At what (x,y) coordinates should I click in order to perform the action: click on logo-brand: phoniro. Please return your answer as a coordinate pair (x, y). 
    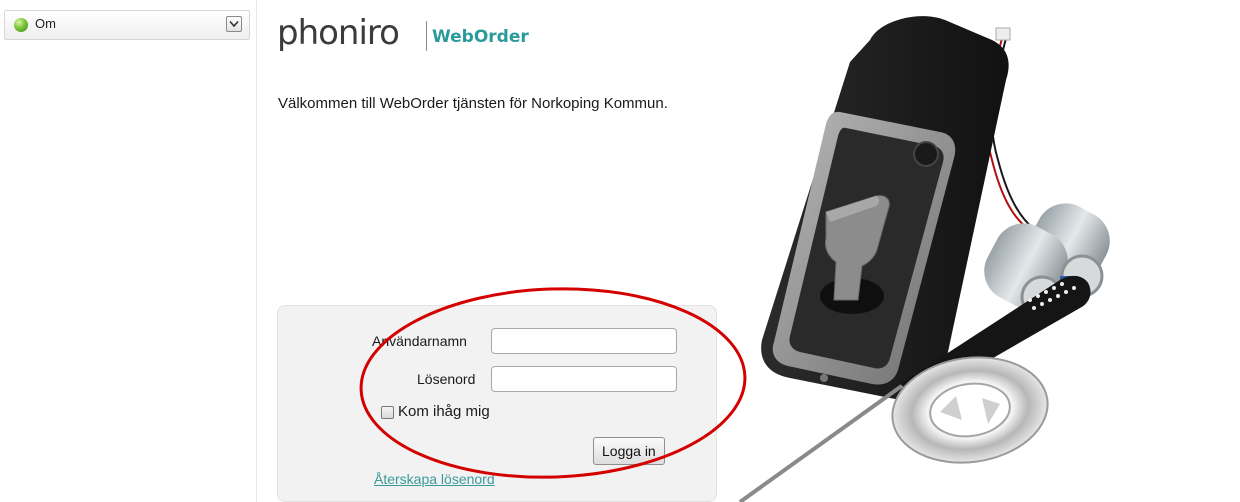
    Looking at the image, I should click on (338, 33).